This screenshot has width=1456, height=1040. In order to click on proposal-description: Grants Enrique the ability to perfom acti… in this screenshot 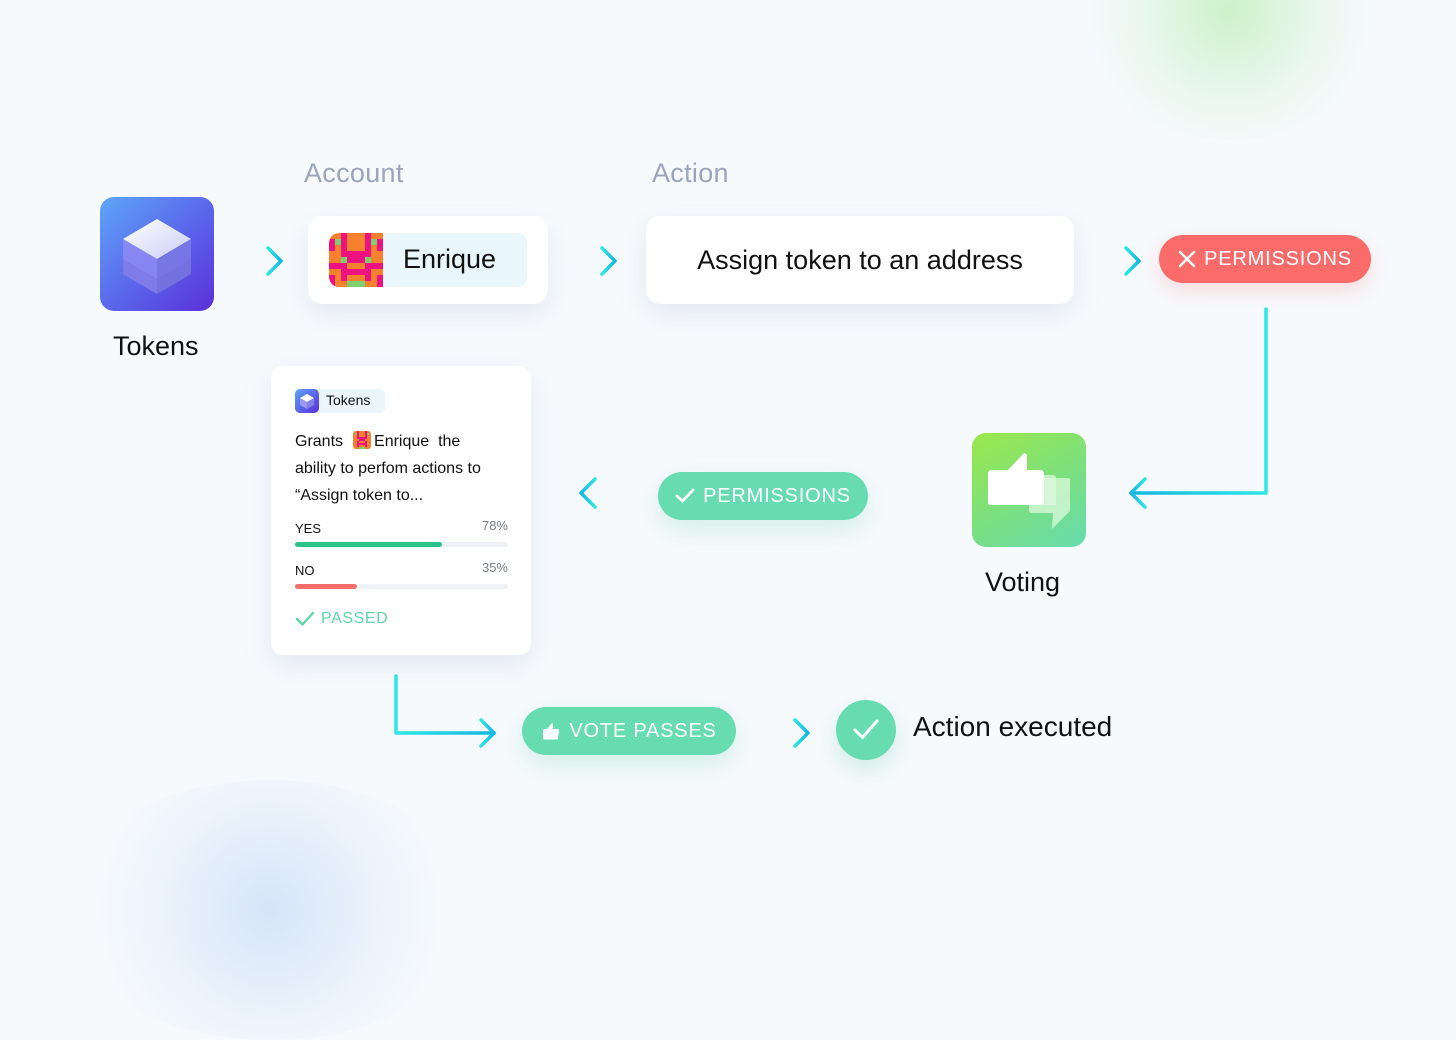, I will do `click(405, 468)`.